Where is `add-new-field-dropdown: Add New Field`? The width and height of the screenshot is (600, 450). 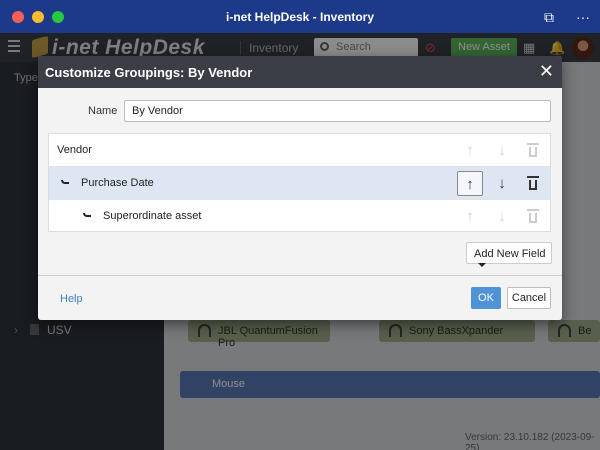
add-new-field-dropdown: Add New Field is located at coordinates (509, 254).